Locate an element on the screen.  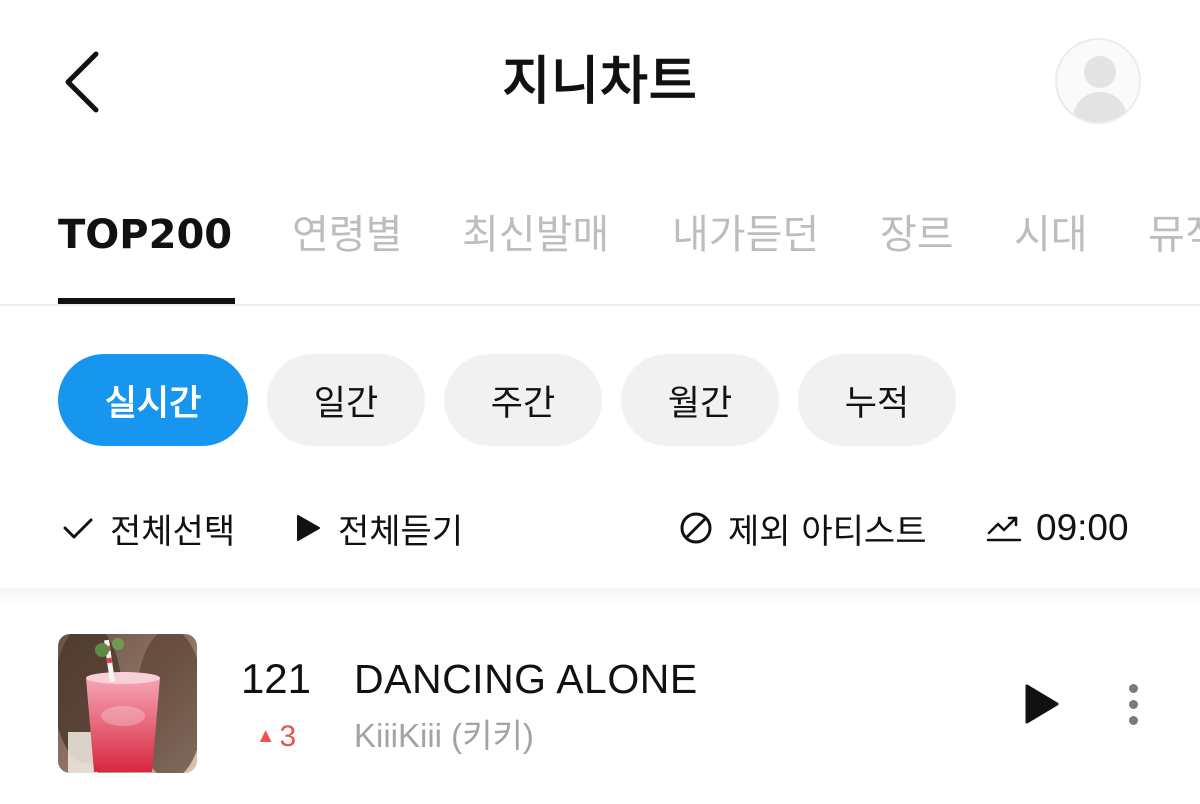
rank-change-value: 3 is located at coordinates (288, 736).